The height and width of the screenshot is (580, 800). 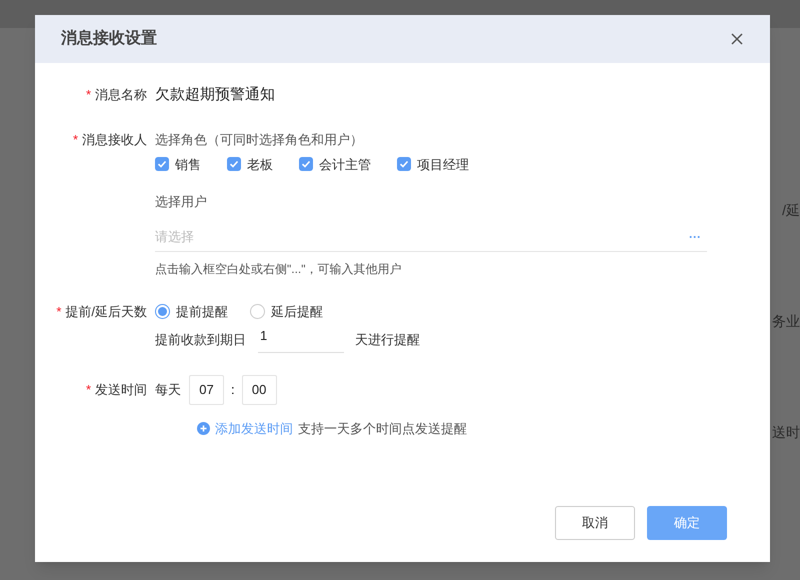 I want to click on radio-option: 延后提醒, so click(x=286, y=311).